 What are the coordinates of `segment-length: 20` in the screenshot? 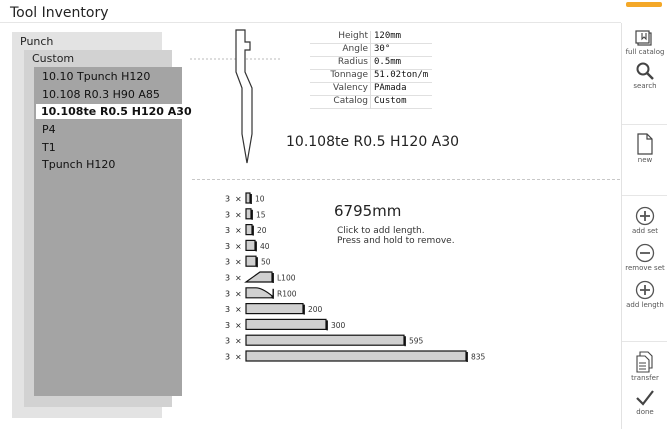 It's located at (262, 230).